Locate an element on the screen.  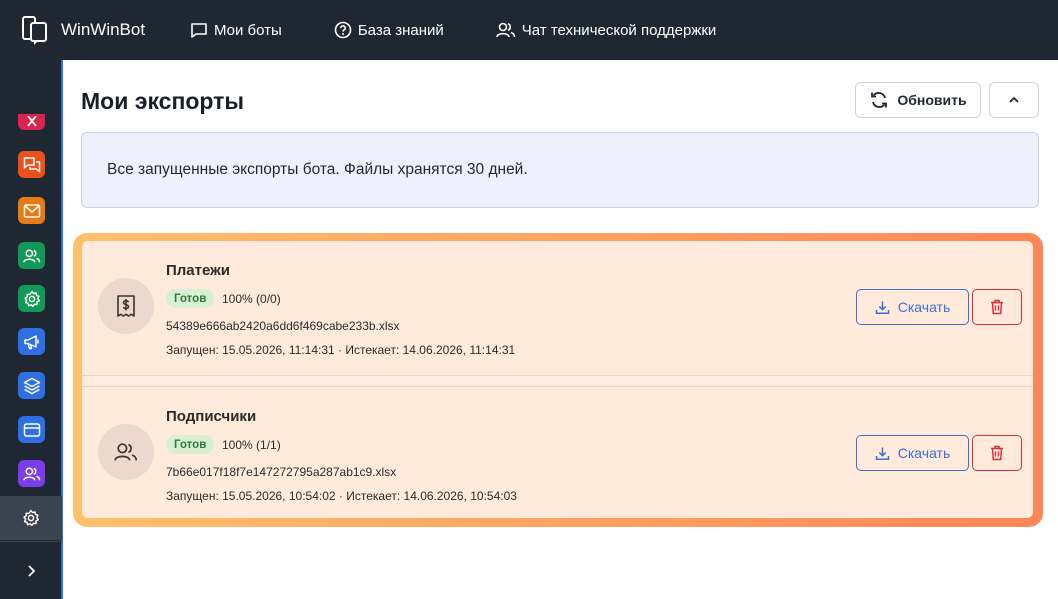
megaphone-icon is located at coordinates (31, 341).